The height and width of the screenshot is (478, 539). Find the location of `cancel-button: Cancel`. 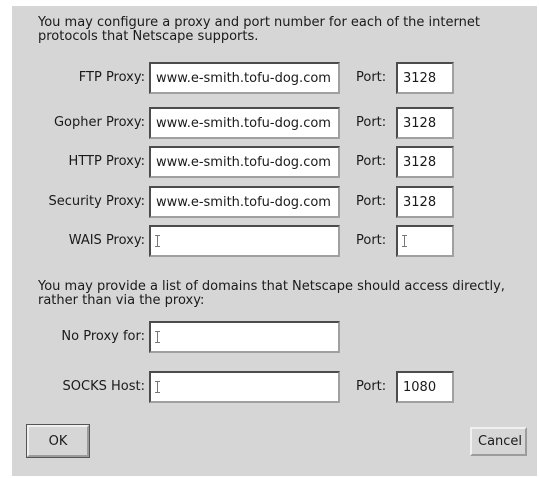

cancel-button: Cancel is located at coordinates (498, 441).